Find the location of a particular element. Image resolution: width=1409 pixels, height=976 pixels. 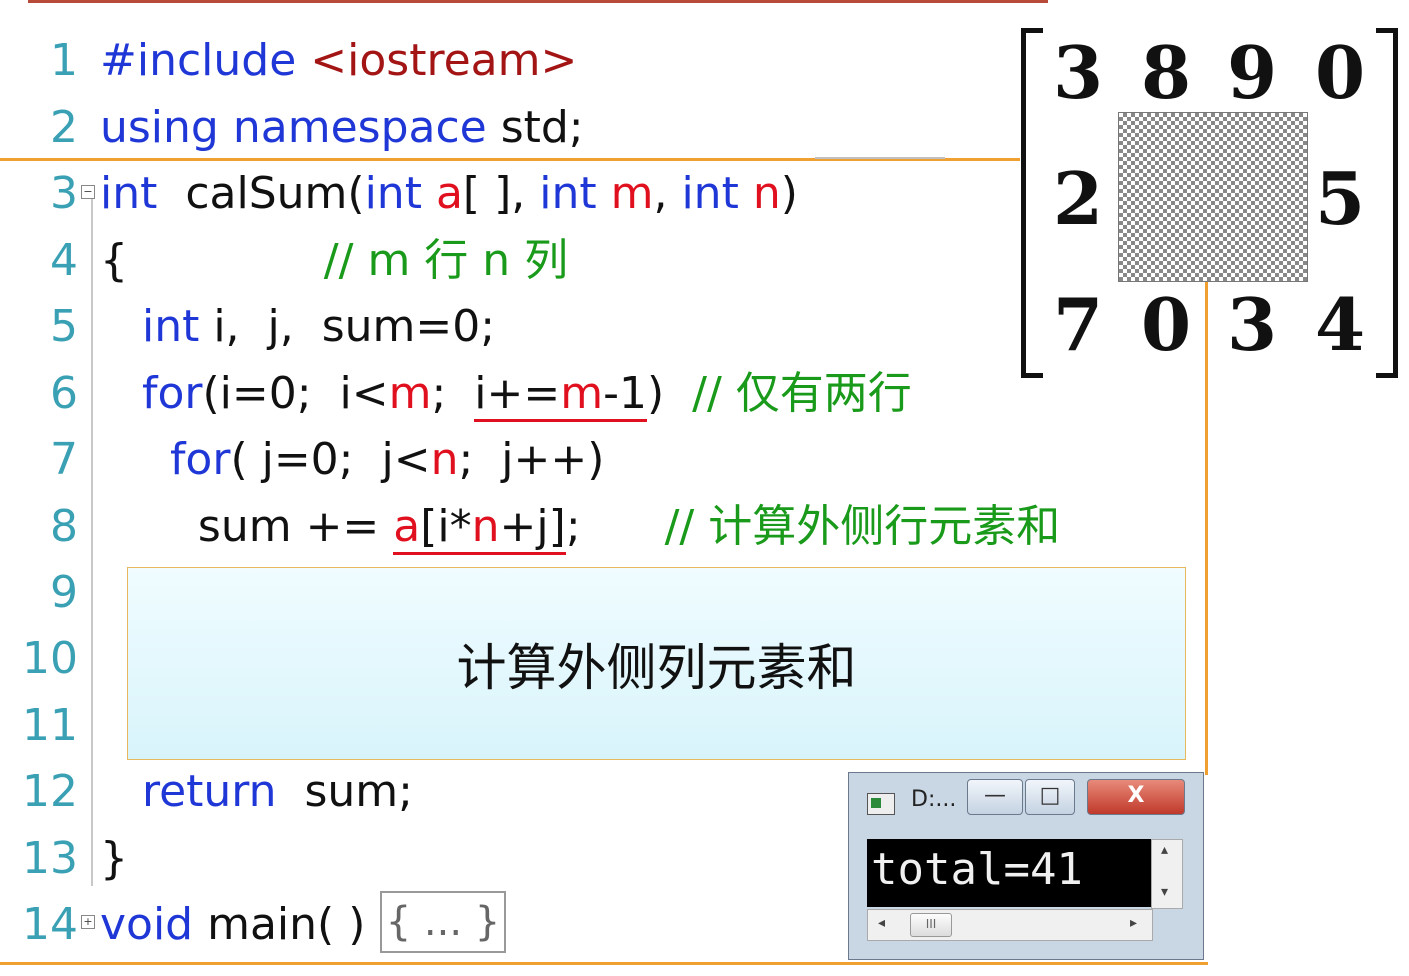

code-token: main( ) is located at coordinates (279, 924).